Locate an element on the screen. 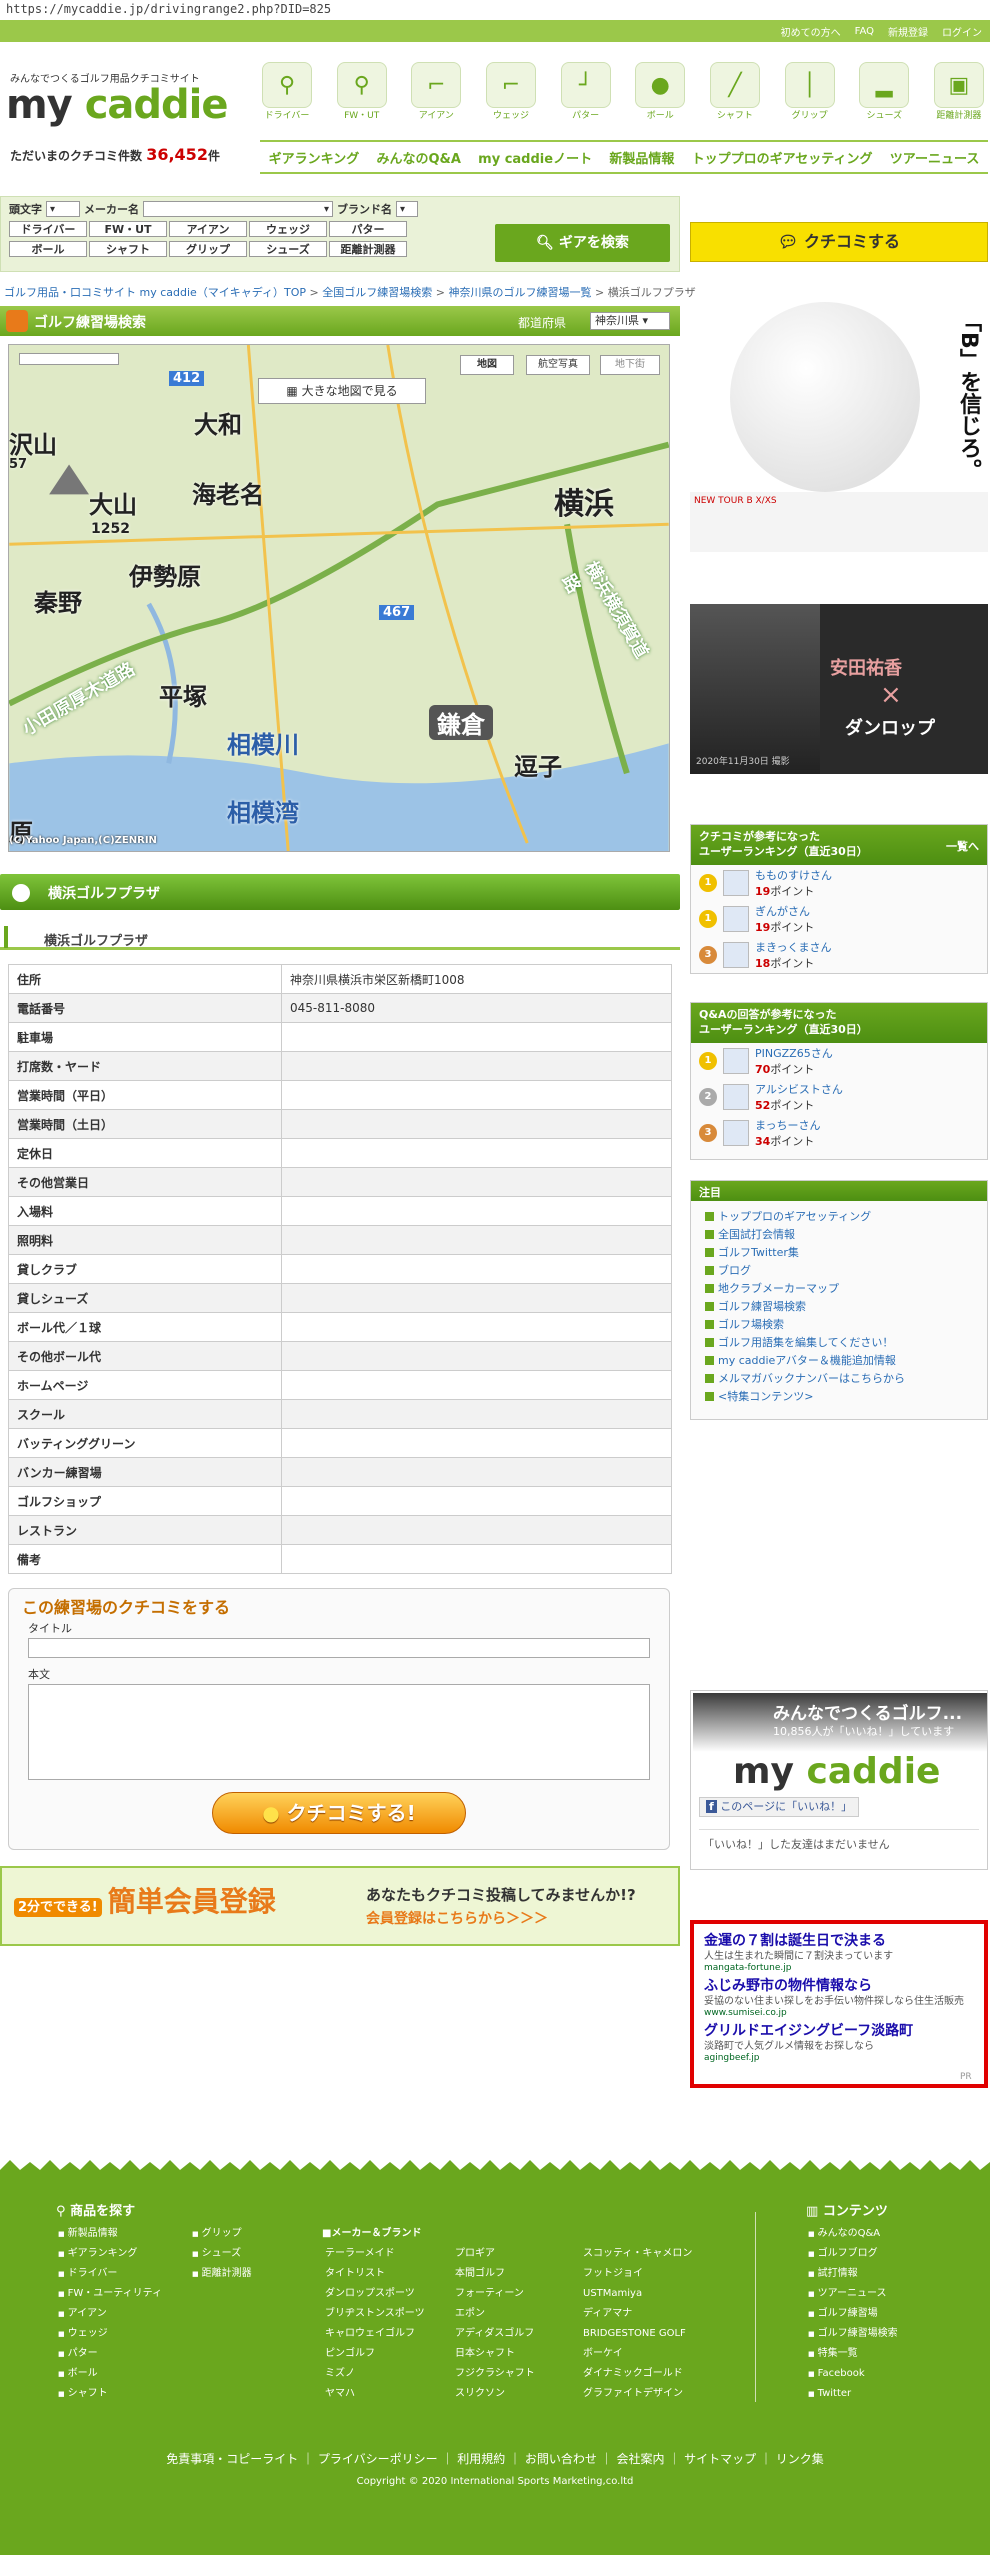 Image resolution: width=990 pixels, height=2555 pixels. map-type-underground: 地下街 is located at coordinates (630, 365).